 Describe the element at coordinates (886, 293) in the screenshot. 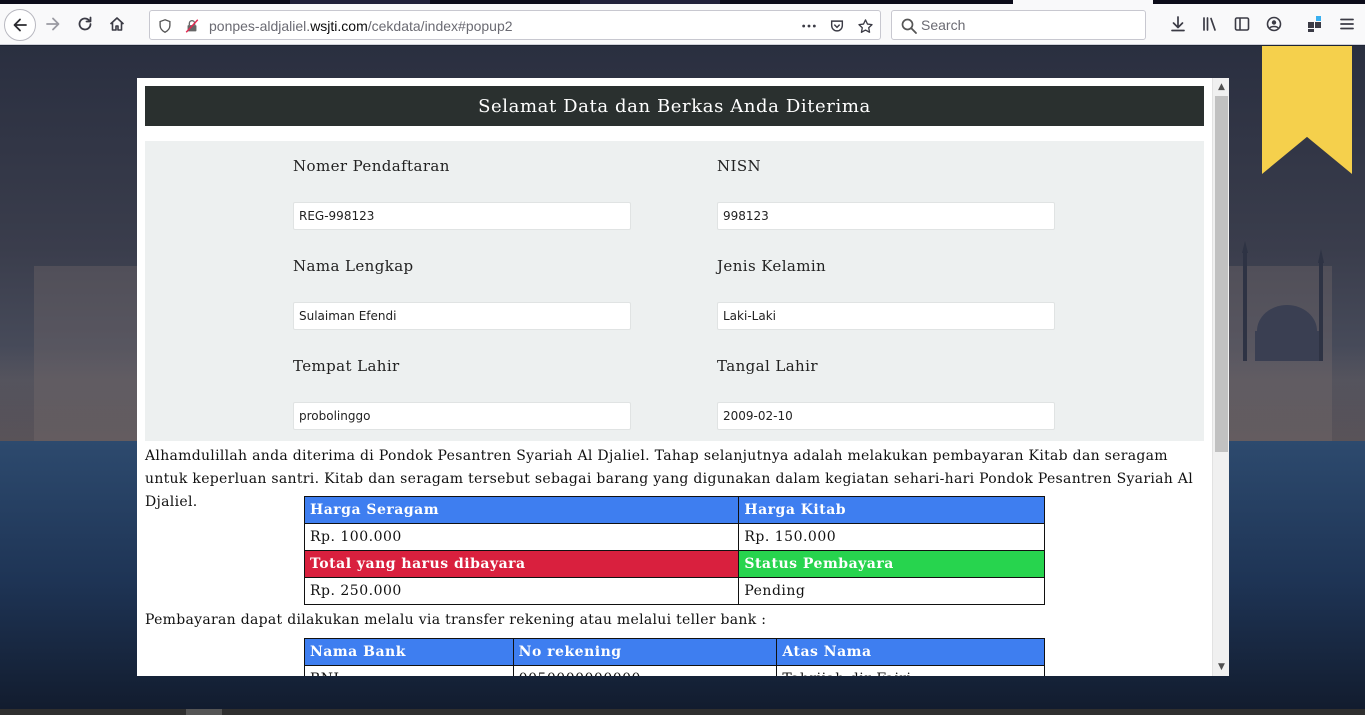

I see `jenis-kelamin-field: Jenis Kelamin Laki-Laki` at that location.